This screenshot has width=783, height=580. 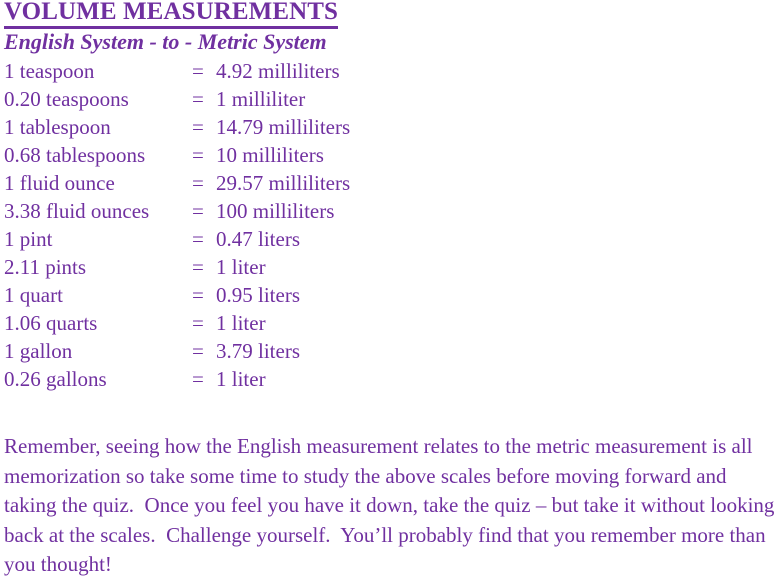 What do you see at coordinates (177, 99) in the screenshot?
I see `table-row: 0.20 teaspoons = 1 milliliter` at bounding box center [177, 99].